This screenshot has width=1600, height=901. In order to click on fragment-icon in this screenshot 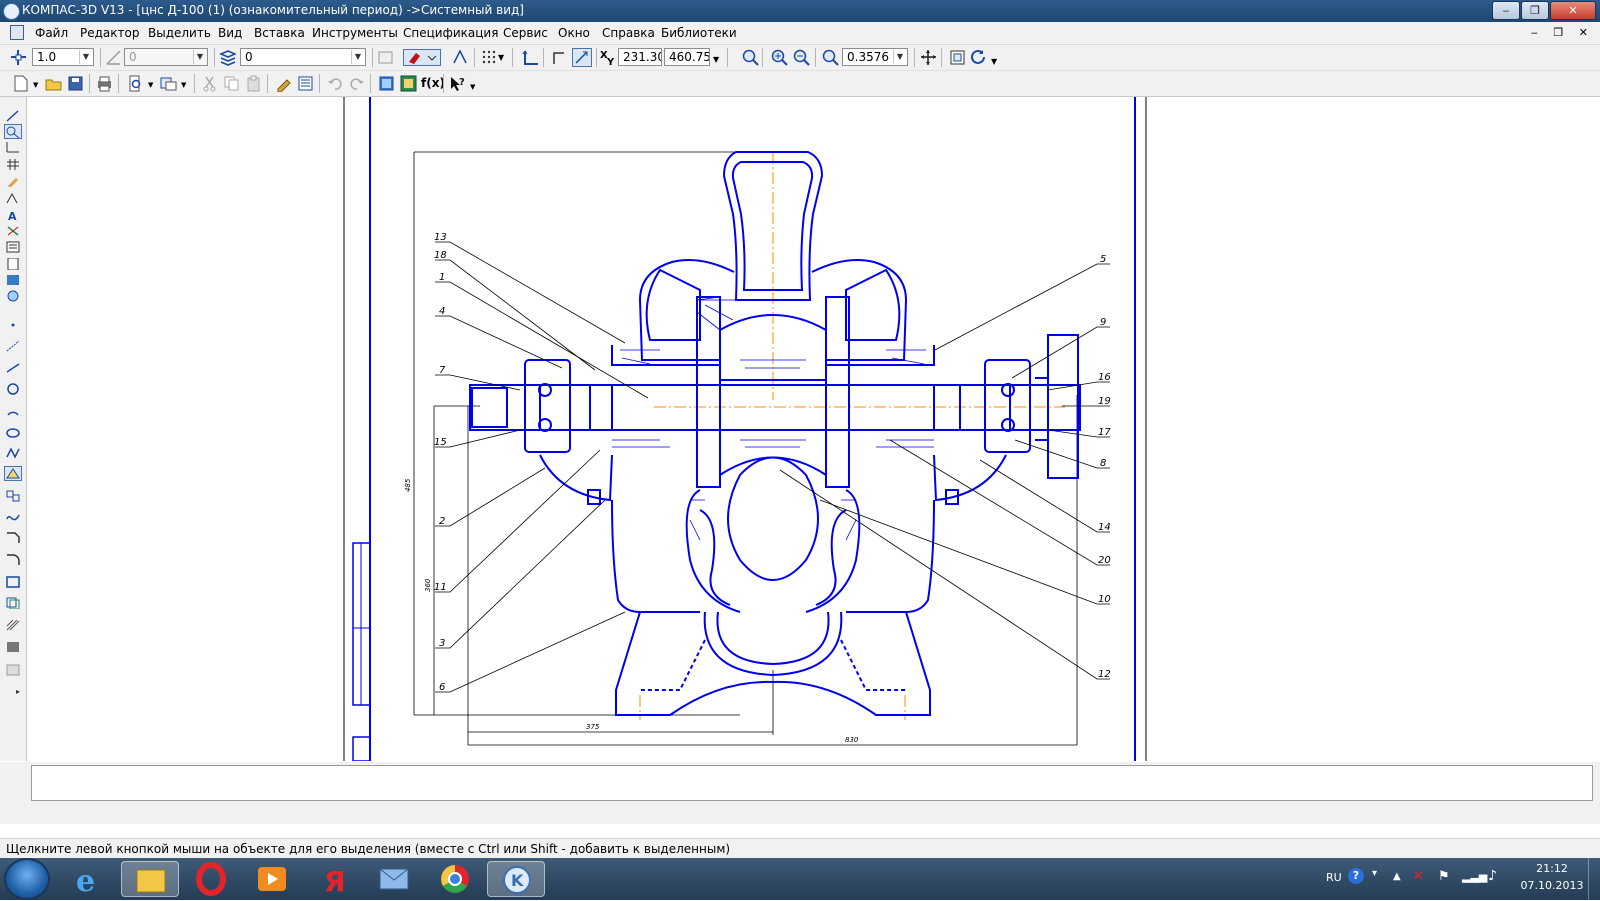, I will do `click(13, 280)`.